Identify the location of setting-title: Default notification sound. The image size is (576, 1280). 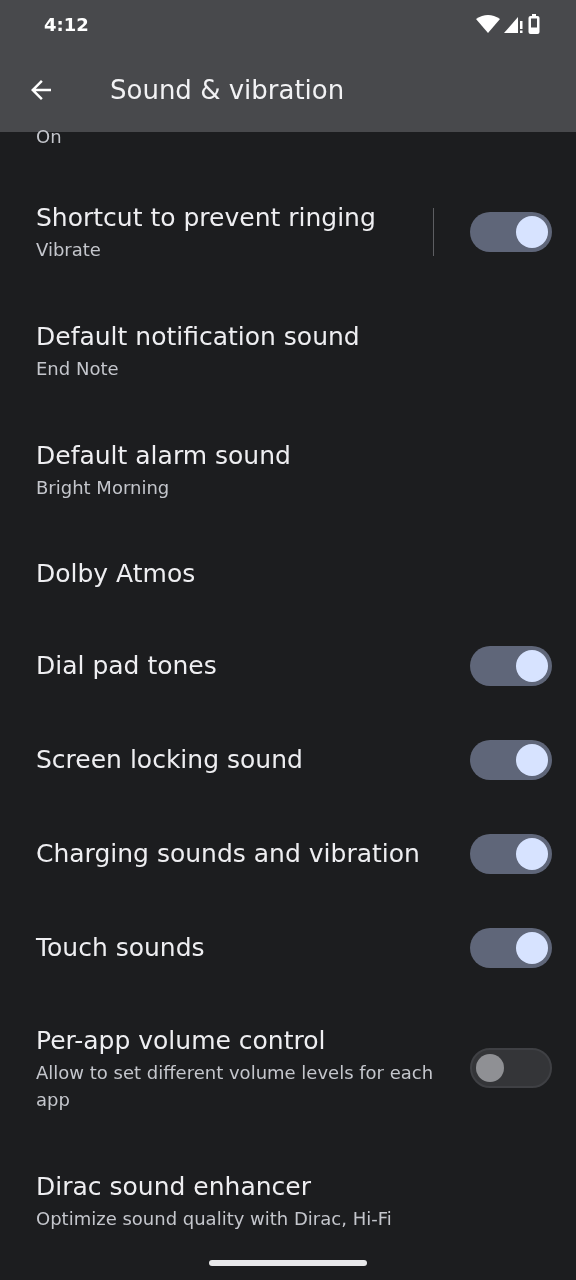
(198, 337).